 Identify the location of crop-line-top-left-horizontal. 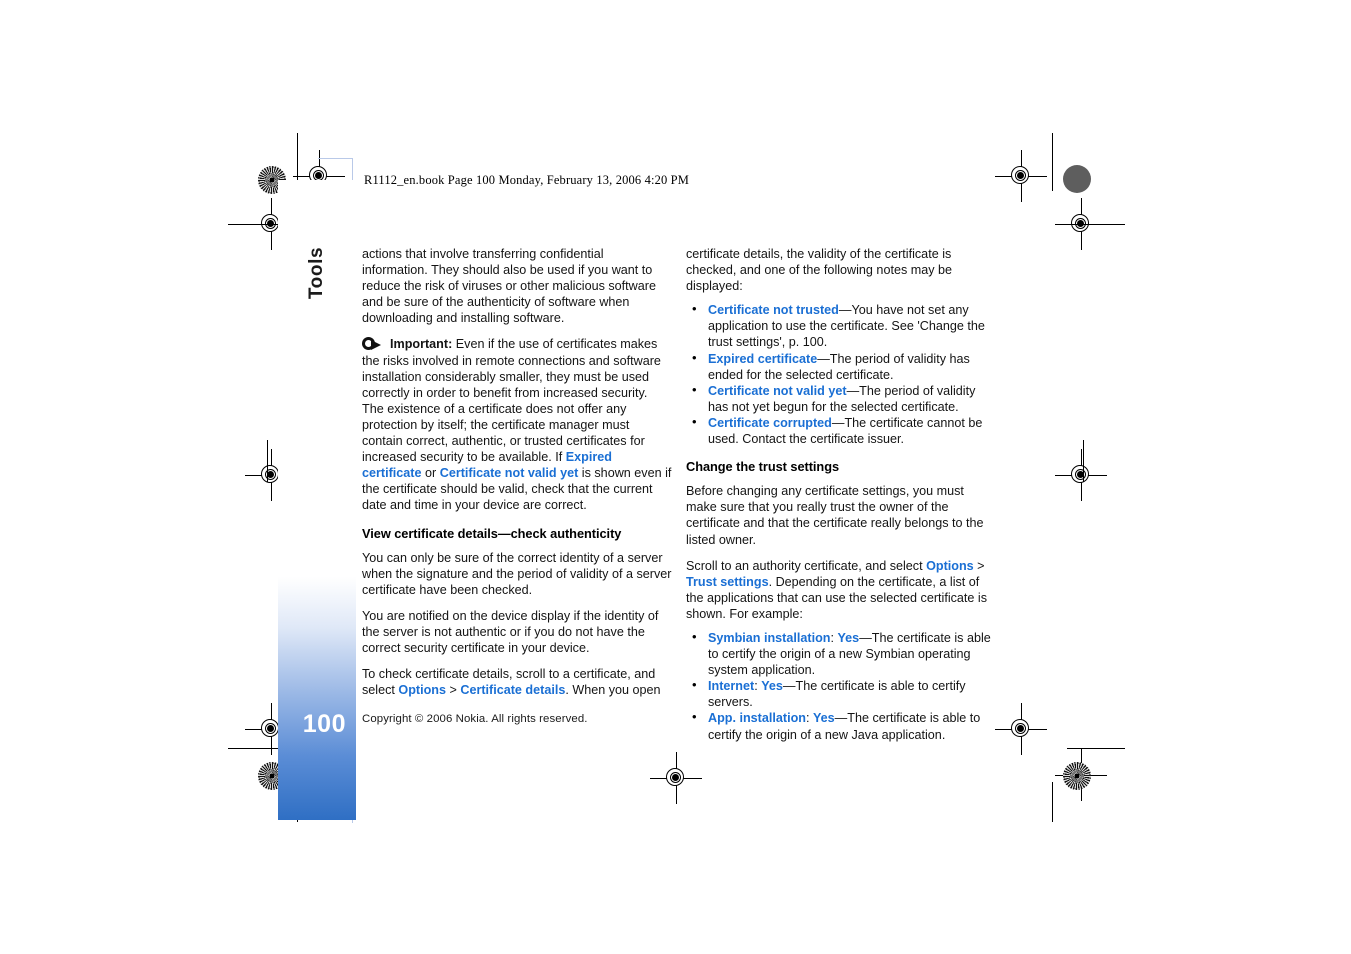
(256, 225).